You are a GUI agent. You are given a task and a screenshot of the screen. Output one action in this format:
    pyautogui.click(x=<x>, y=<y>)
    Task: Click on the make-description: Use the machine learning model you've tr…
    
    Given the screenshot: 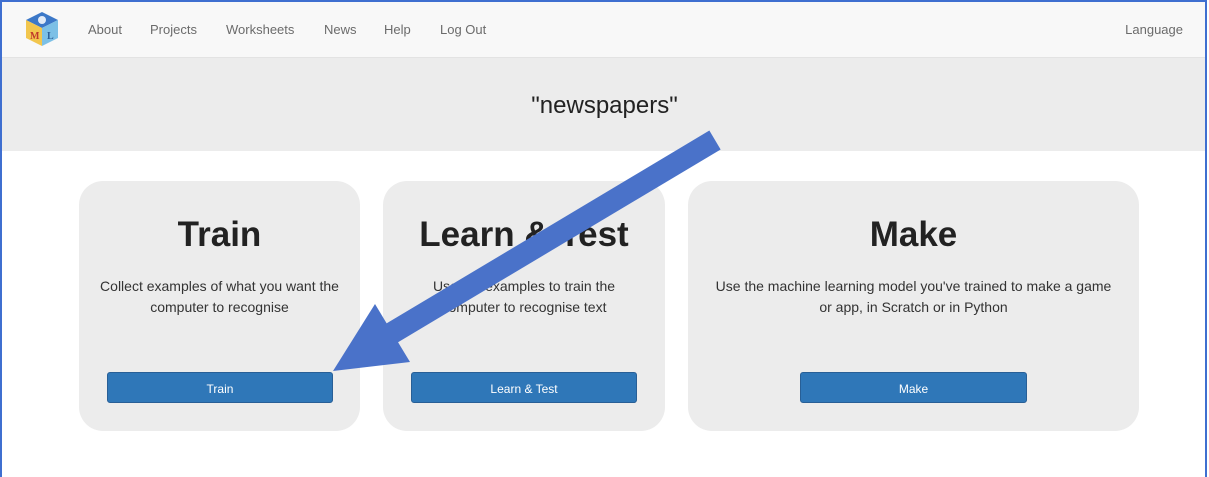 What is the action you would take?
    pyautogui.click(x=913, y=296)
    